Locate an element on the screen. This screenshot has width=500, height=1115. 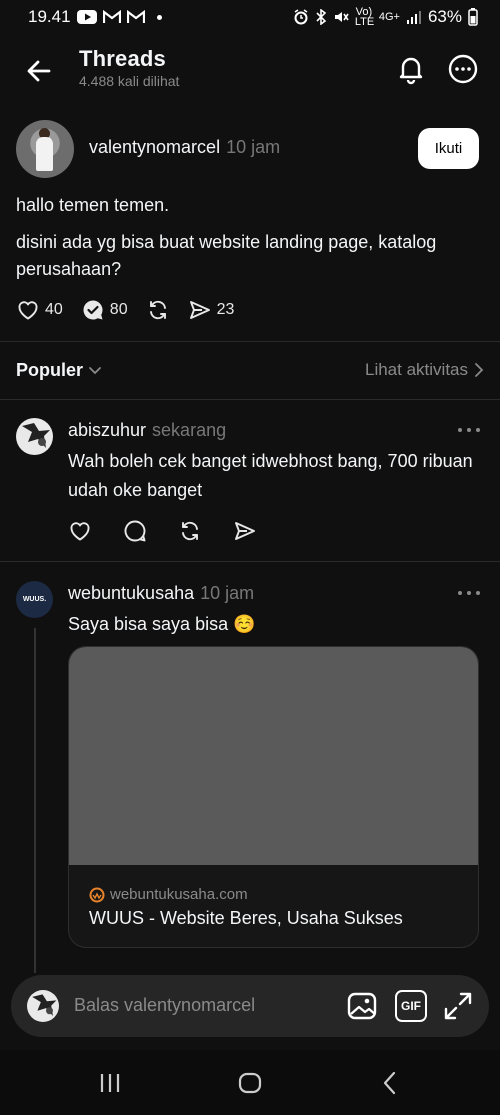
reply-username: webuntukusaha is located at coordinates (131, 593).